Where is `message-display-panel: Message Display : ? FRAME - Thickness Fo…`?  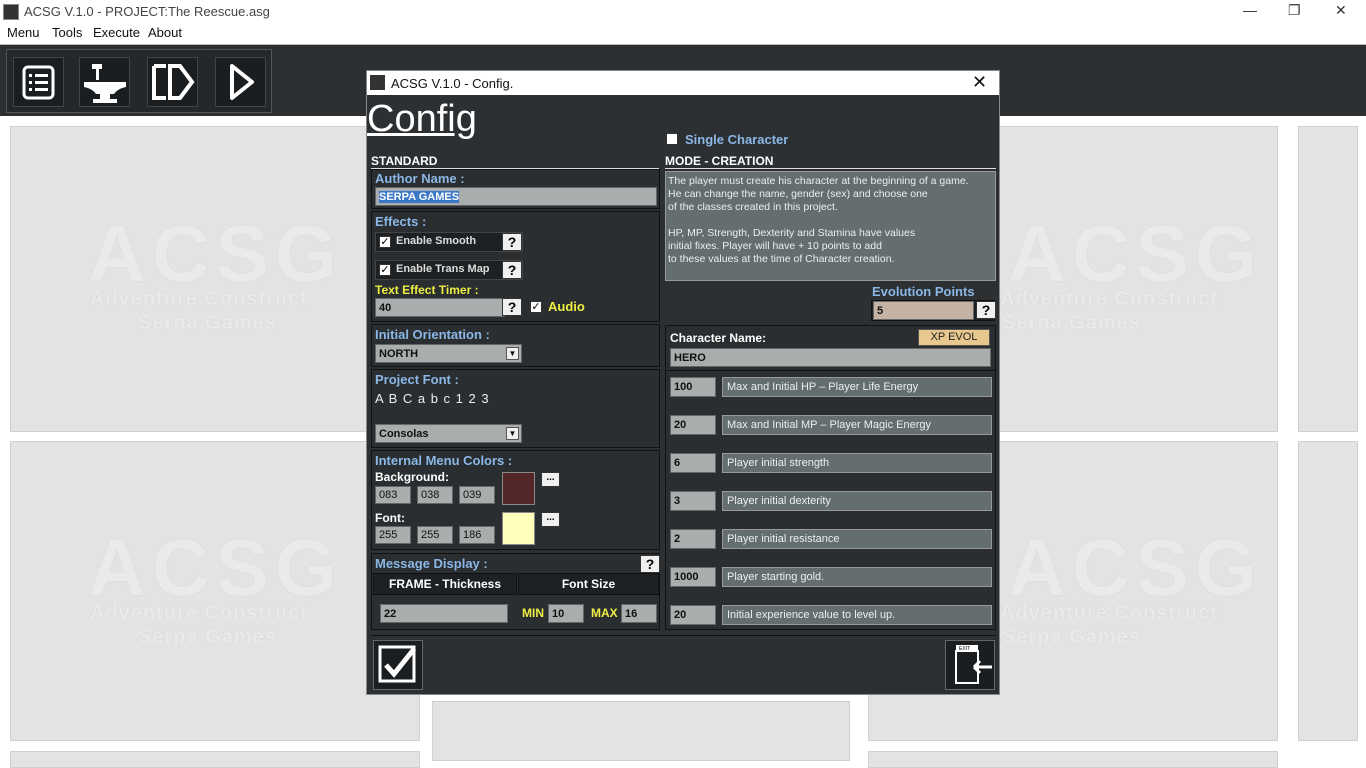 message-display-panel: Message Display : ? FRAME - Thickness Fo… is located at coordinates (515, 591).